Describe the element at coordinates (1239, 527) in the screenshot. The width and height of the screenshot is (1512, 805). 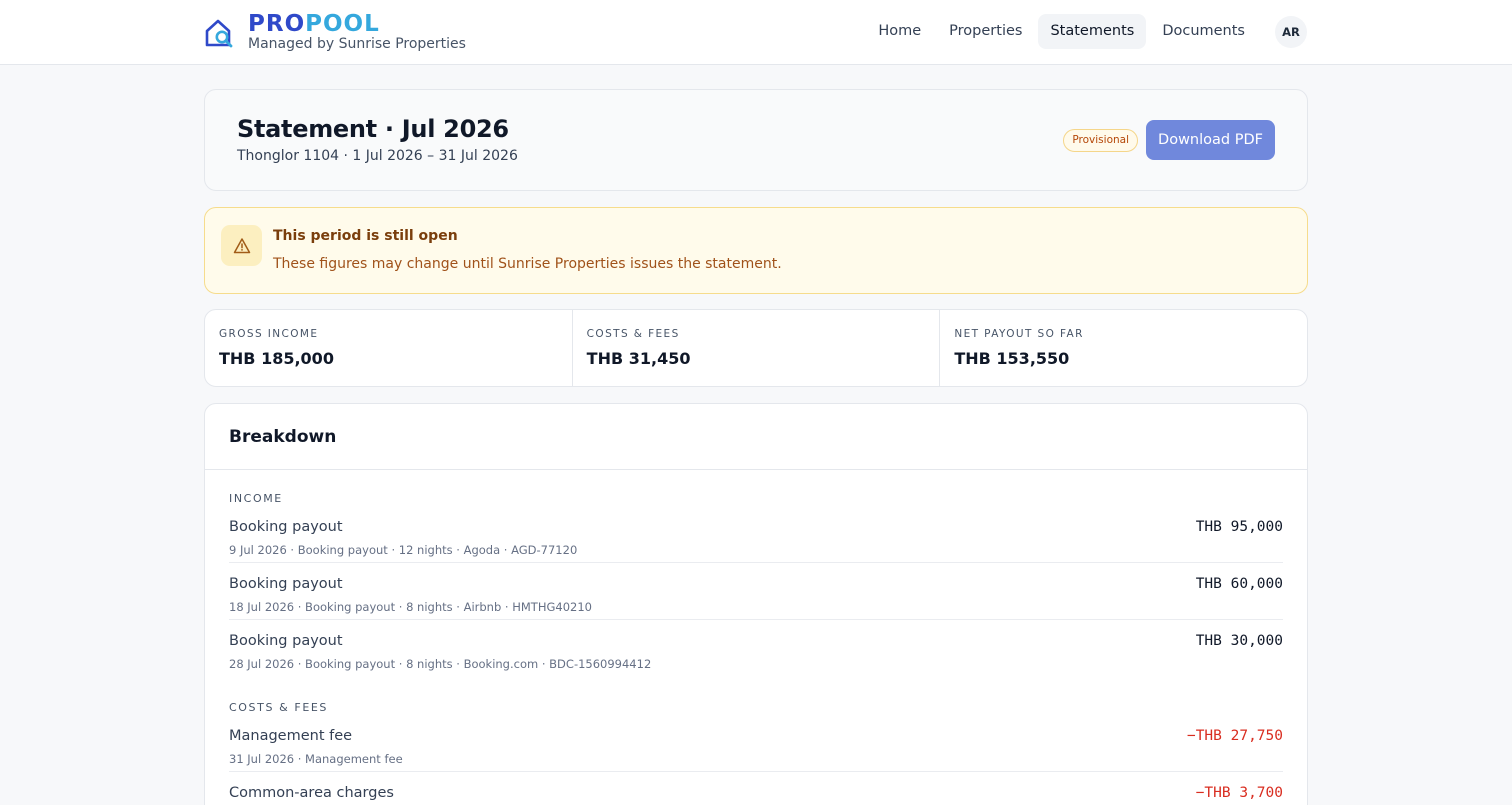
I see `line-item-amount: THB 95,000` at that location.